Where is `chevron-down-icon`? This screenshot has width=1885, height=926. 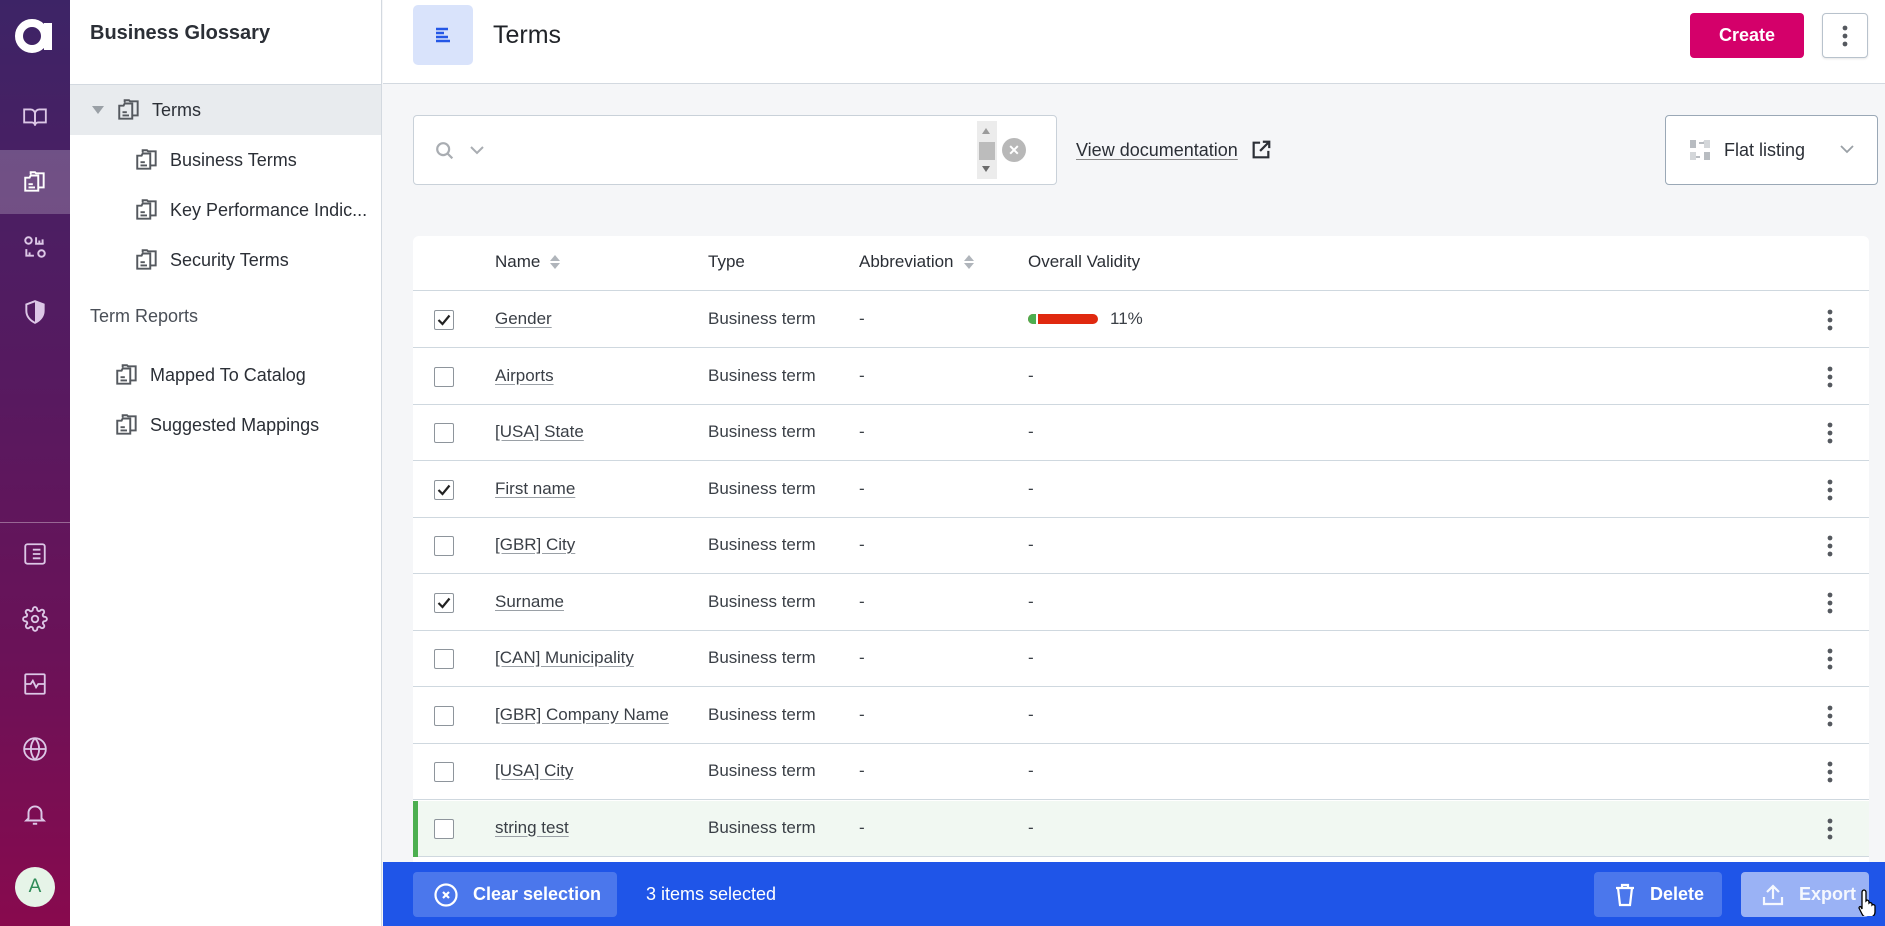 chevron-down-icon is located at coordinates (477, 150).